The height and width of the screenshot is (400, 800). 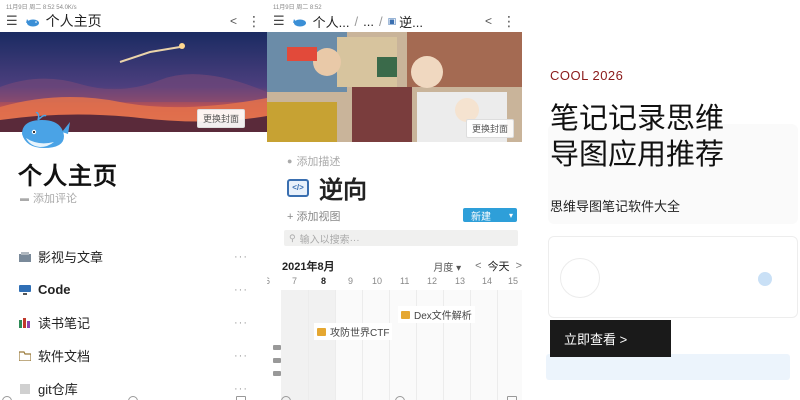 I want to click on calendar-day: 13, so click(x=460, y=281).